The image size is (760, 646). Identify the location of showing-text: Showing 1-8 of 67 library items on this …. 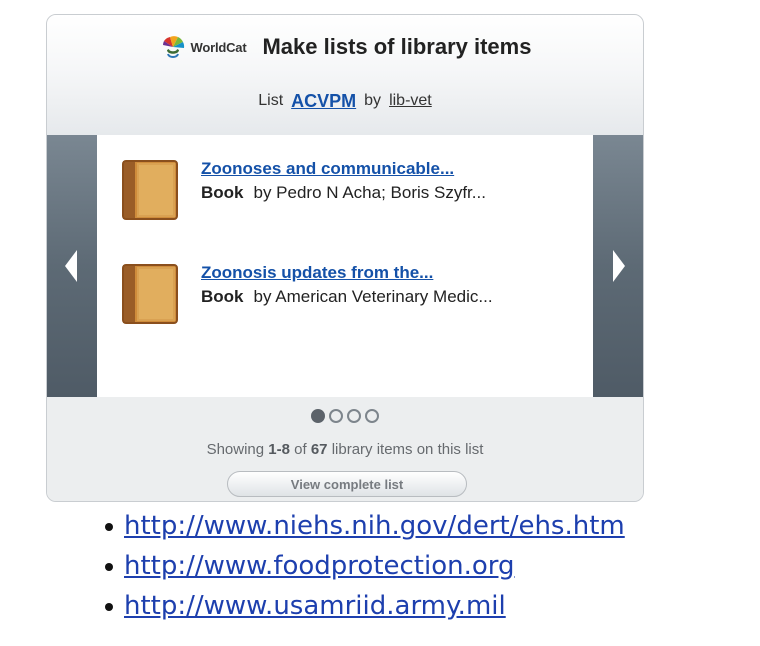
(345, 449).